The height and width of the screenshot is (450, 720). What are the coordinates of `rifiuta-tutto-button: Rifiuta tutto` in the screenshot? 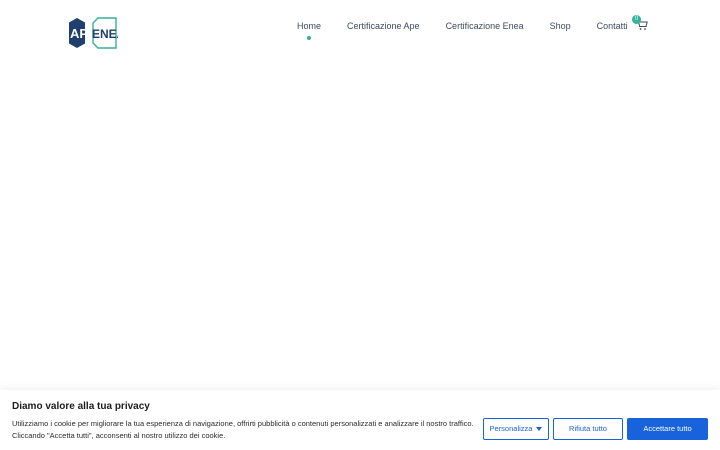 It's located at (588, 429).